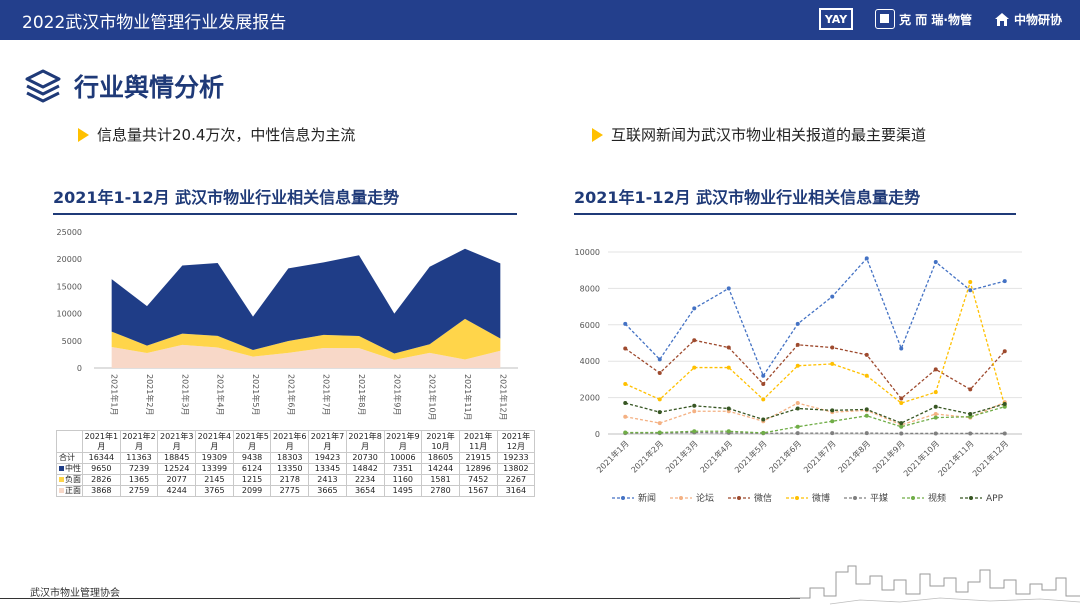 The width and height of the screenshot is (1080, 607). I want to click on x-tick-label: 2021年9月, so click(397, 394).